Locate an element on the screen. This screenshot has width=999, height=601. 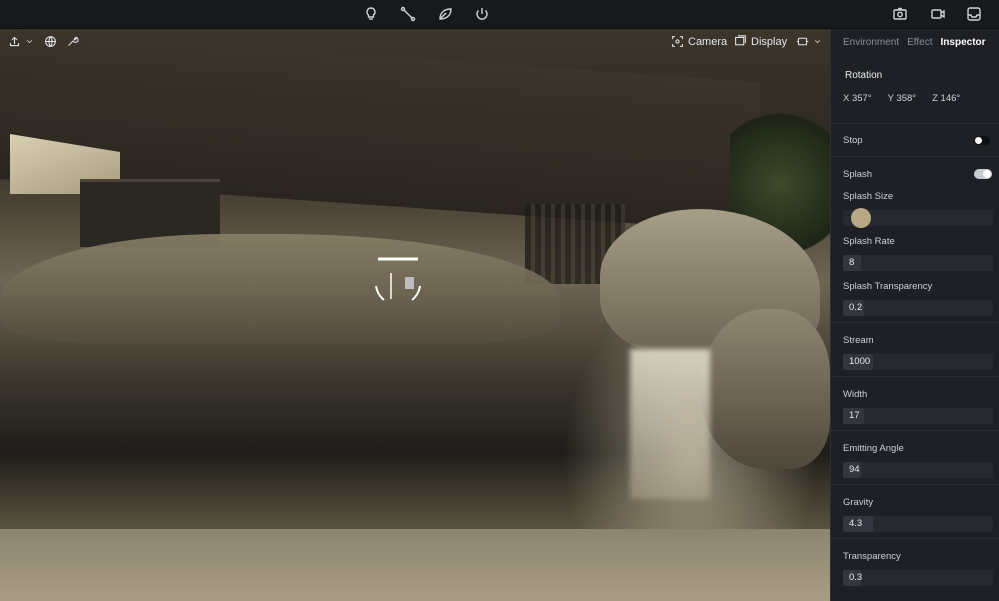
tab-effect: Effect is located at coordinates (919, 42).